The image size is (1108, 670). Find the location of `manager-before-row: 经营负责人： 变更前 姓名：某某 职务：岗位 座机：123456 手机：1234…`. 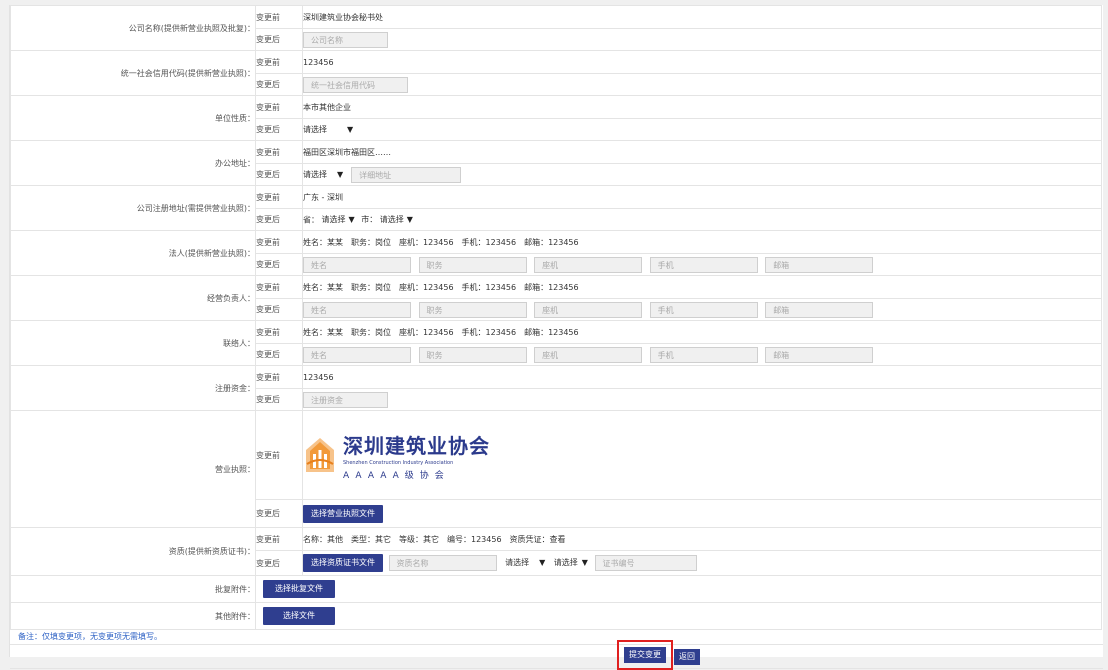

manager-before-row: 经营负责人： 变更前 姓名：某某 职务：岗位 座机：123456 手机：1234… is located at coordinates (556, 298).